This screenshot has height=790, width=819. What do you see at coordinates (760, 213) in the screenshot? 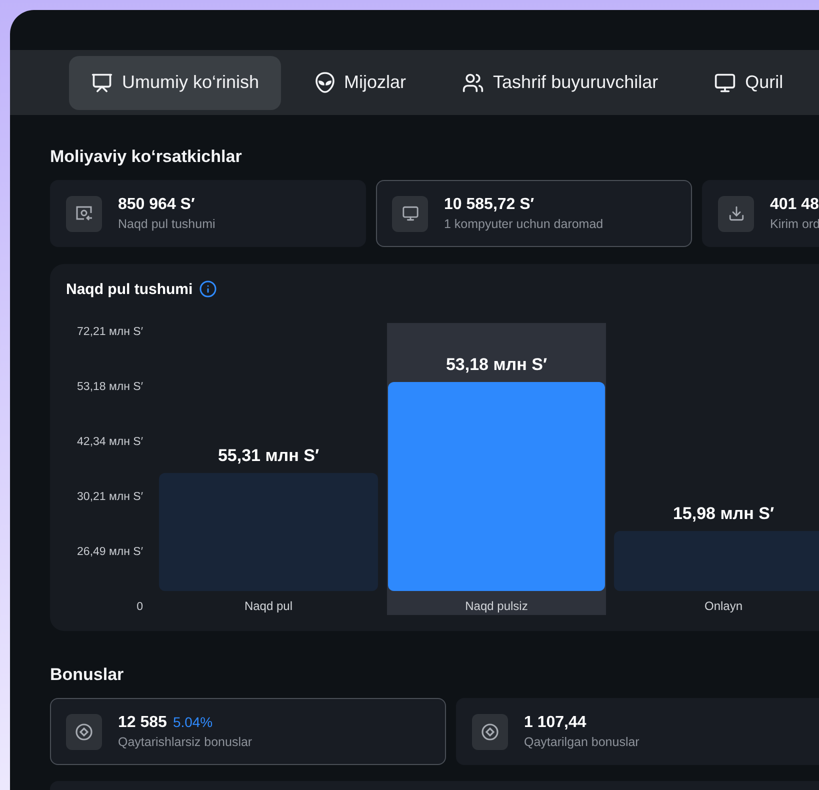
I see `stat-card: 401 48 Kirim ord` at bounding box center [760, 213].